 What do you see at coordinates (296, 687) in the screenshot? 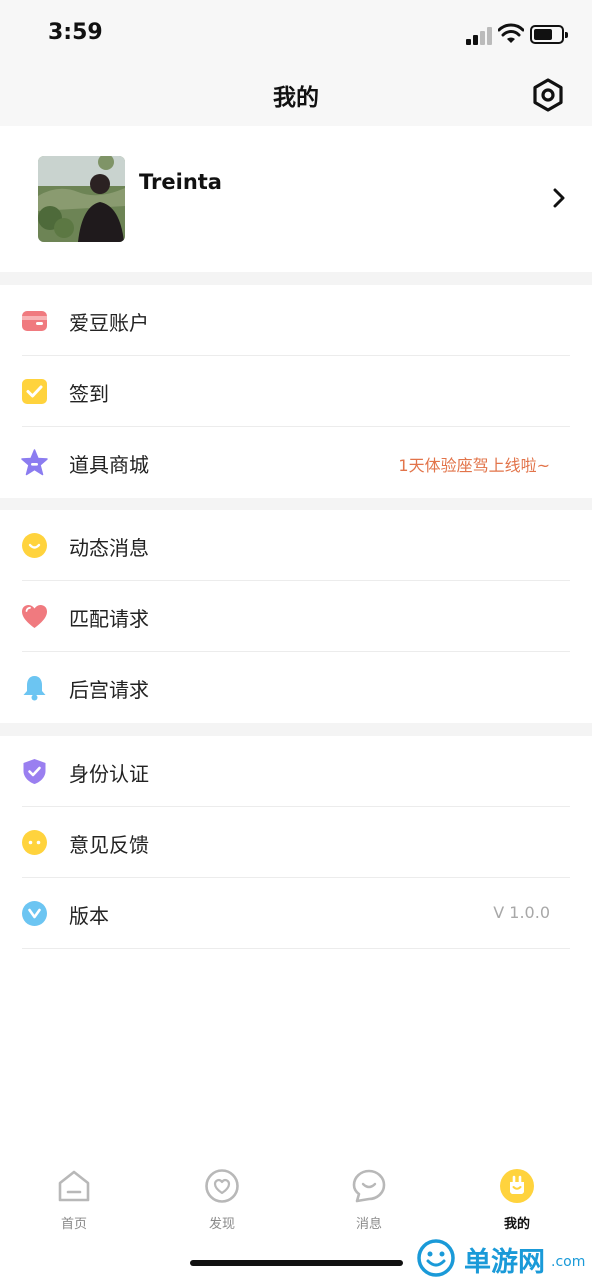
I see `menu-item-harem-requests: 后宫请求` at bounding box center [296, 687].